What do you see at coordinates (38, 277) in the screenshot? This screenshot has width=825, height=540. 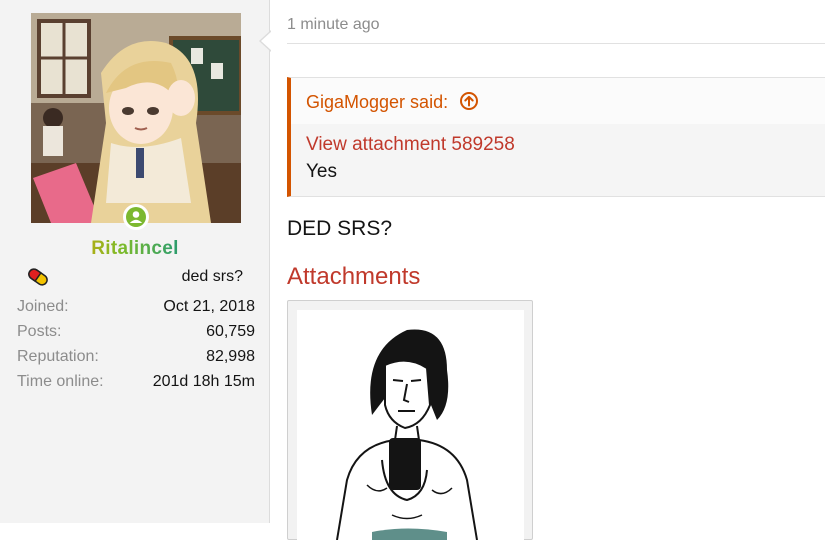 I see `pill-icon` at bounding box center [38, 277].